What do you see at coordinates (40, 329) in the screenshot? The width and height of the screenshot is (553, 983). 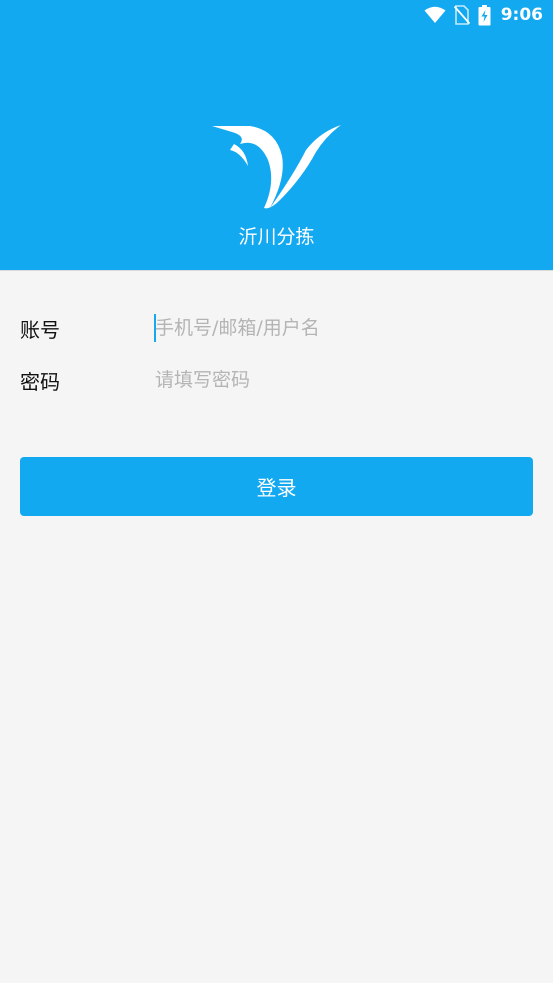 I see `account-label: 账号` at bounding box center [40, 329].